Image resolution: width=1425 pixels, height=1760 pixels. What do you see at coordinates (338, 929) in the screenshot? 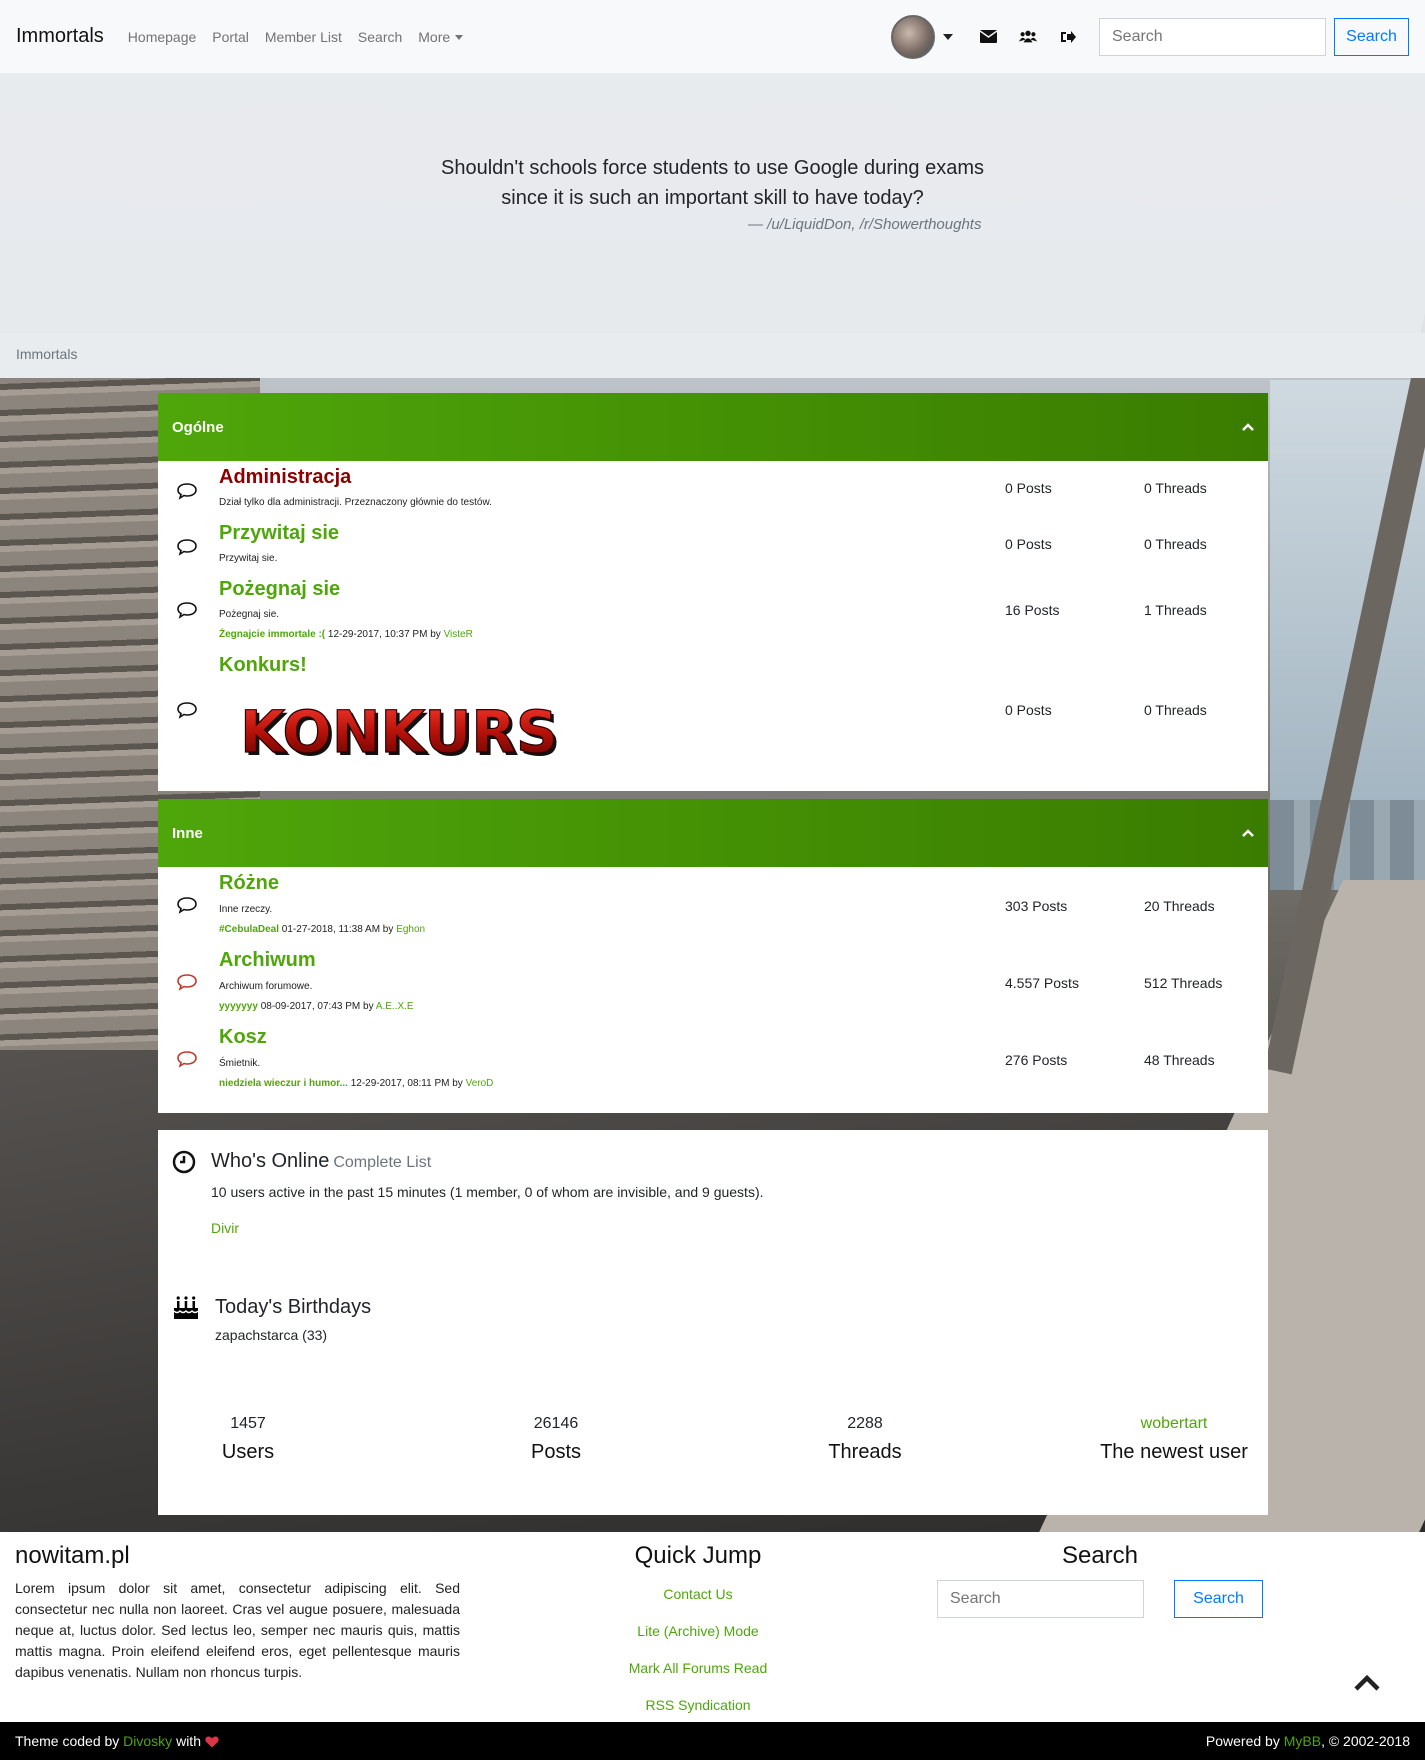
I see `last-post-date: 01-27-2018, 11:38 AM by` at bounding box center [338, 929].